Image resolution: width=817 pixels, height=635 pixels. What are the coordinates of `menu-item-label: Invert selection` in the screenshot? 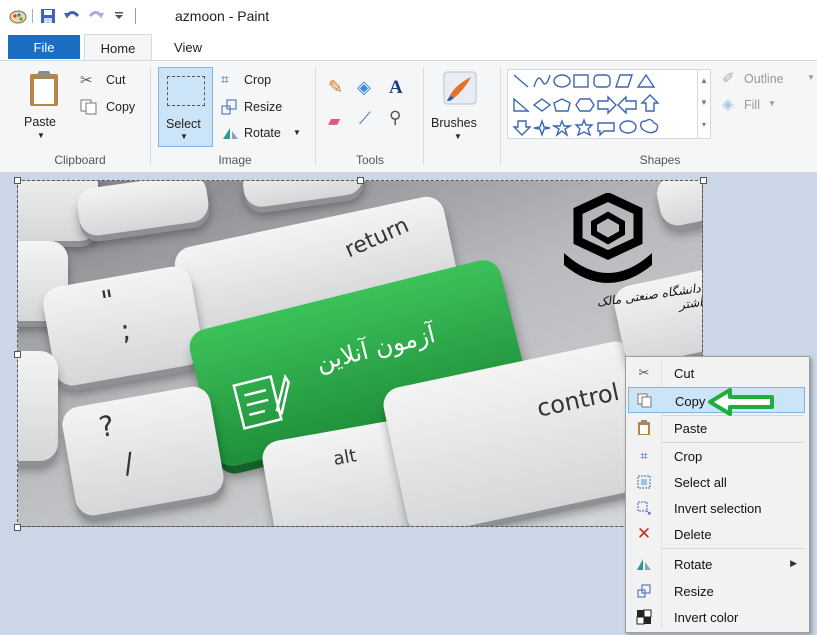 It's located at (718, 508).